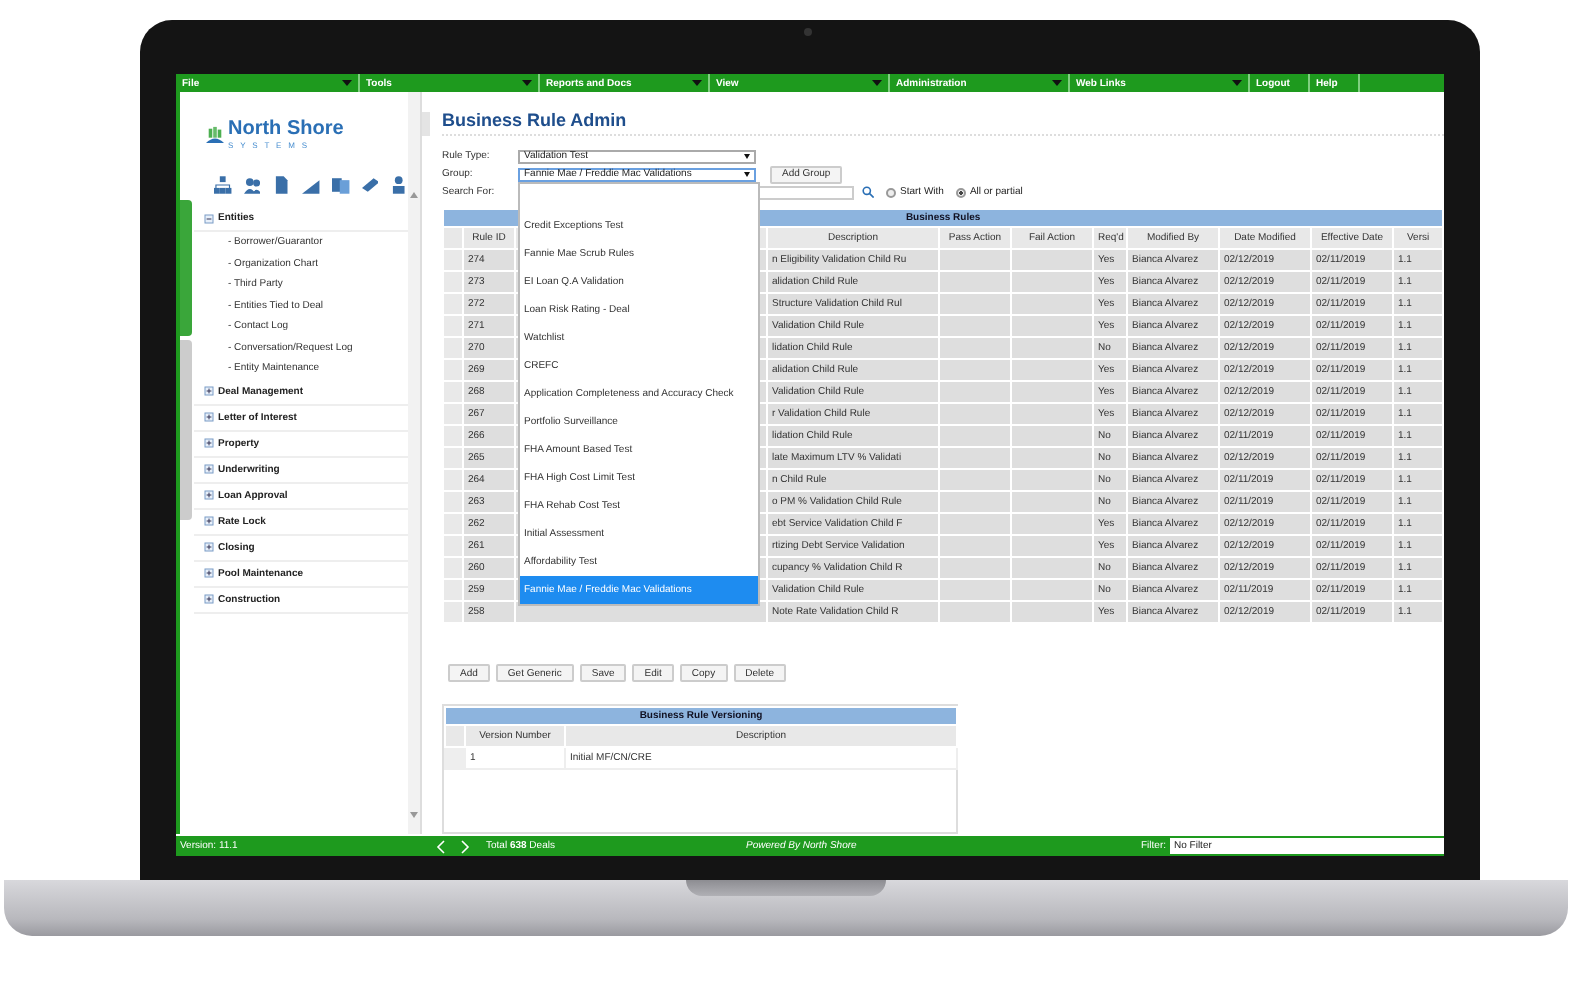 The width and height of the screenshot is (1580, 986). What do you see at coordinates (414, 815) in the screenshot?
I see `scroll-down-icon` at bounding box center [414, 815].